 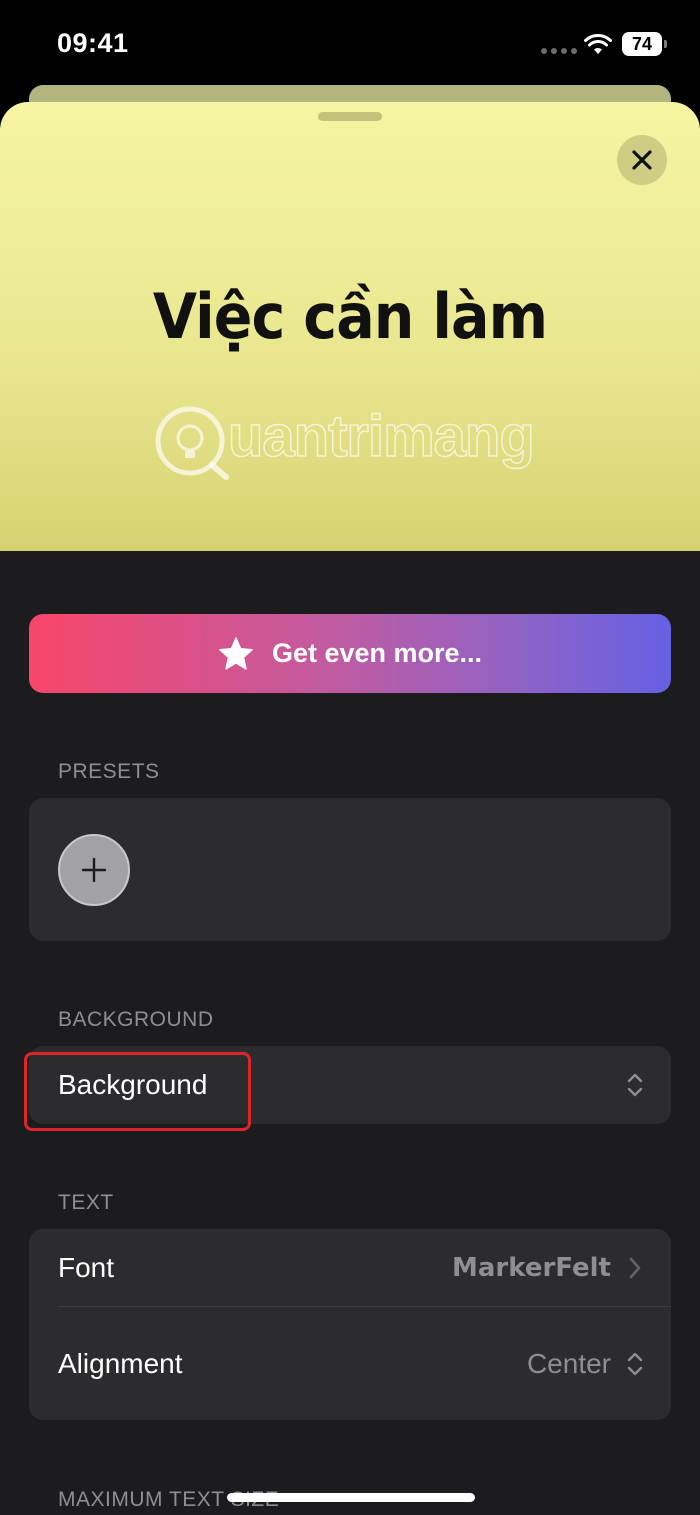 I want to click on close-button, so click(x=642, y=160).